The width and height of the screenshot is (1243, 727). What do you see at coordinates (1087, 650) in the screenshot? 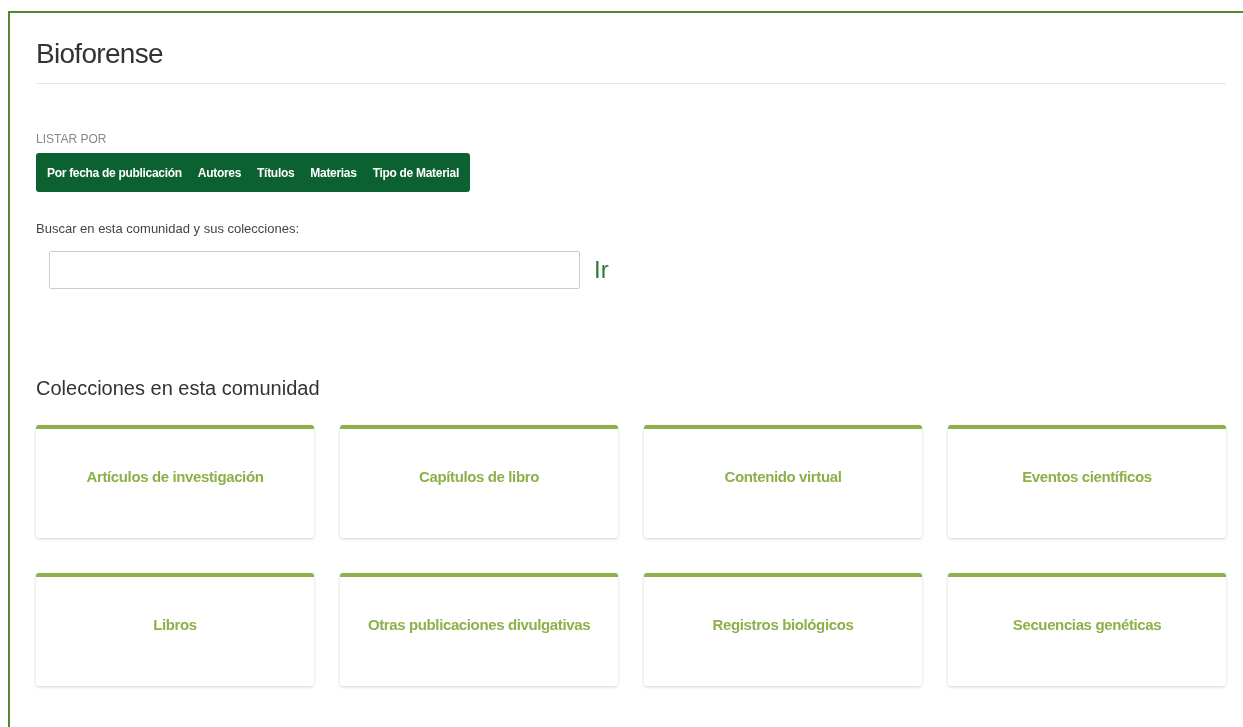
I see `collection-name: Secuencias genéticas` at bounding box center [1087, 650].